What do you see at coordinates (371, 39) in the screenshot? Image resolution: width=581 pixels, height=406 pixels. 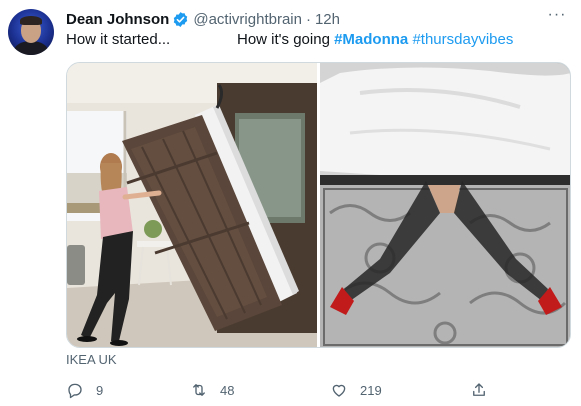 I see `hashtag-madonna: #Madonna` at bounding box center [371, 39].